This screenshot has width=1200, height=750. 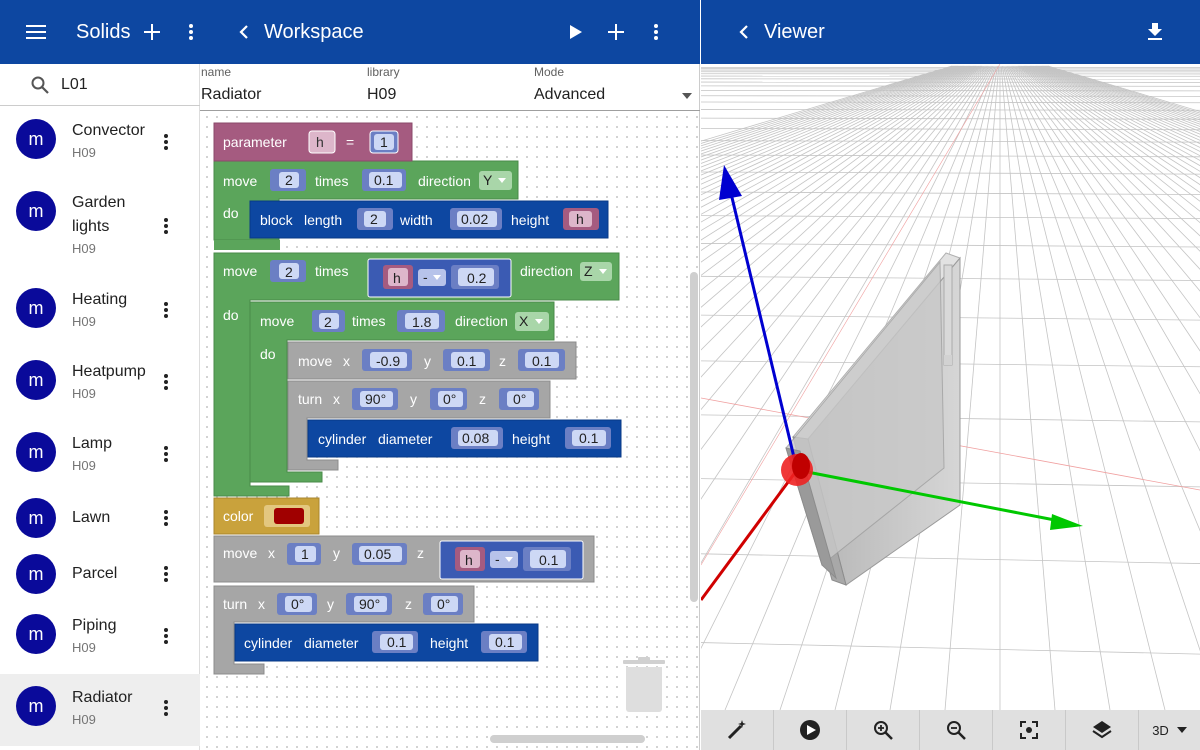 I want to click on z-label: z, so click(x=420, y=553).